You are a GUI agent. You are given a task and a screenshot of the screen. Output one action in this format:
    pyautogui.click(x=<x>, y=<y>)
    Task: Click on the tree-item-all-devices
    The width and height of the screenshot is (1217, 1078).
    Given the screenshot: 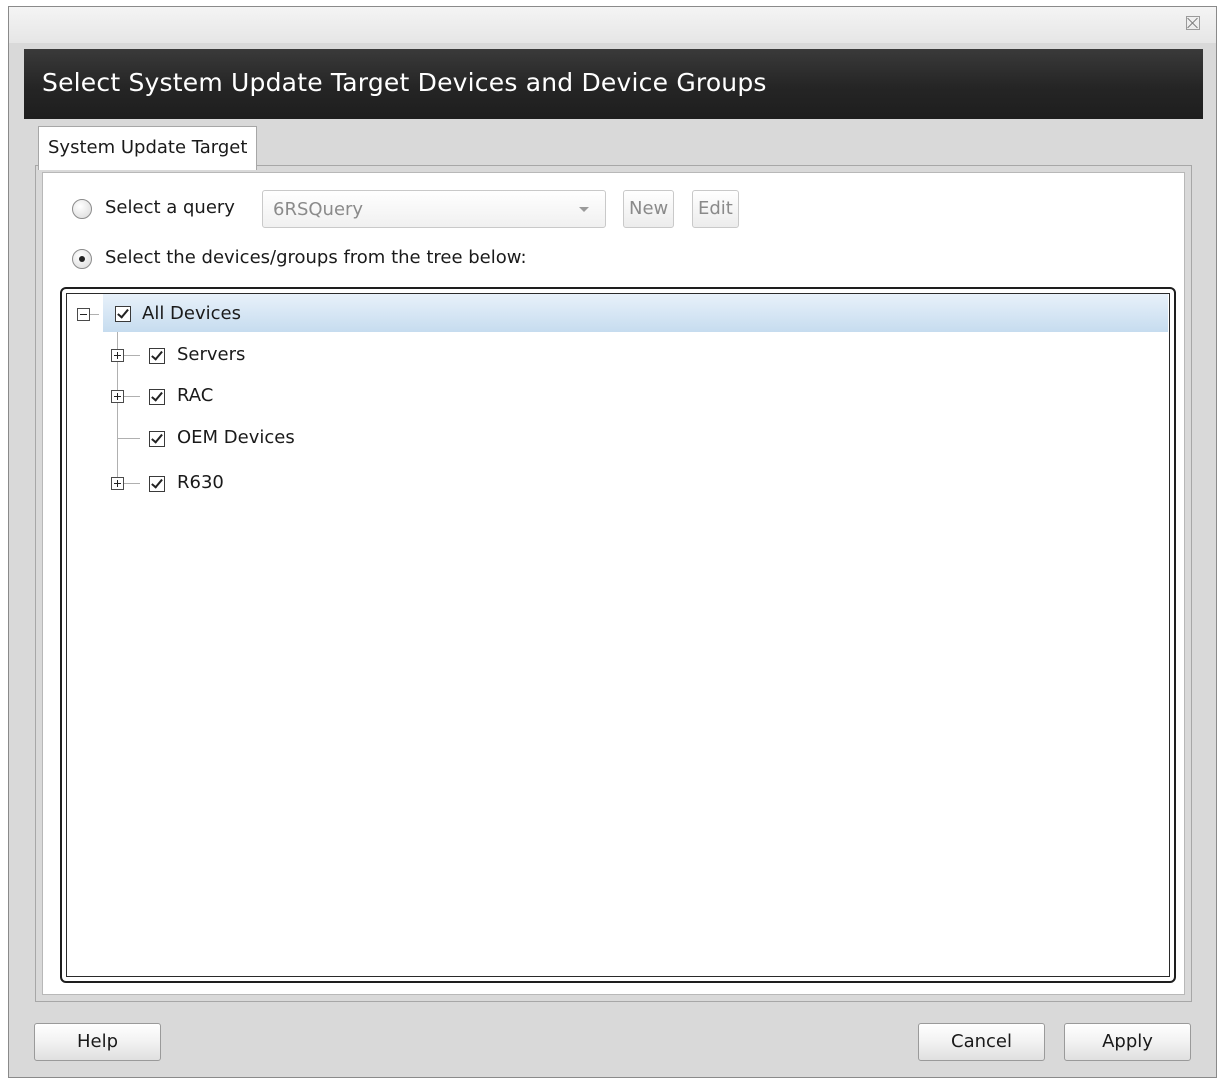 What is the action you would take?
    pyautogui.click(x=635, y=313)
    